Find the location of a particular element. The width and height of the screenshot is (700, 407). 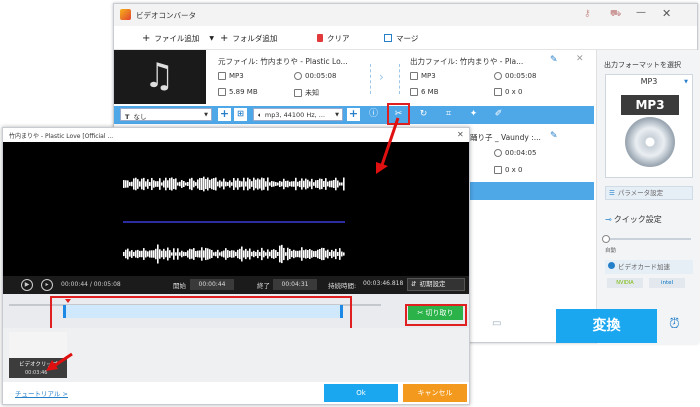

slider-handle is located at coordinates (606, 239).